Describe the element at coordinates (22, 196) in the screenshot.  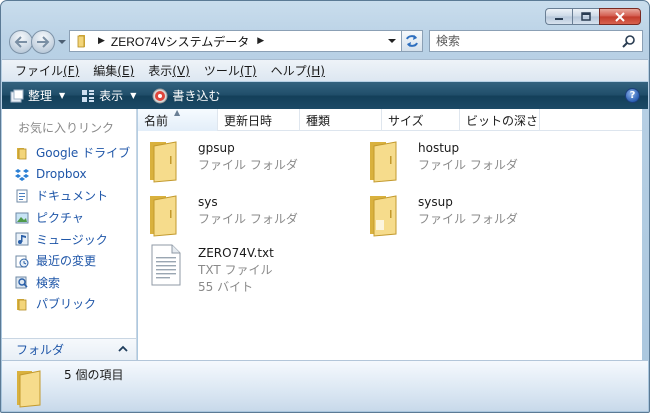
I see `documents-icon` at that location.